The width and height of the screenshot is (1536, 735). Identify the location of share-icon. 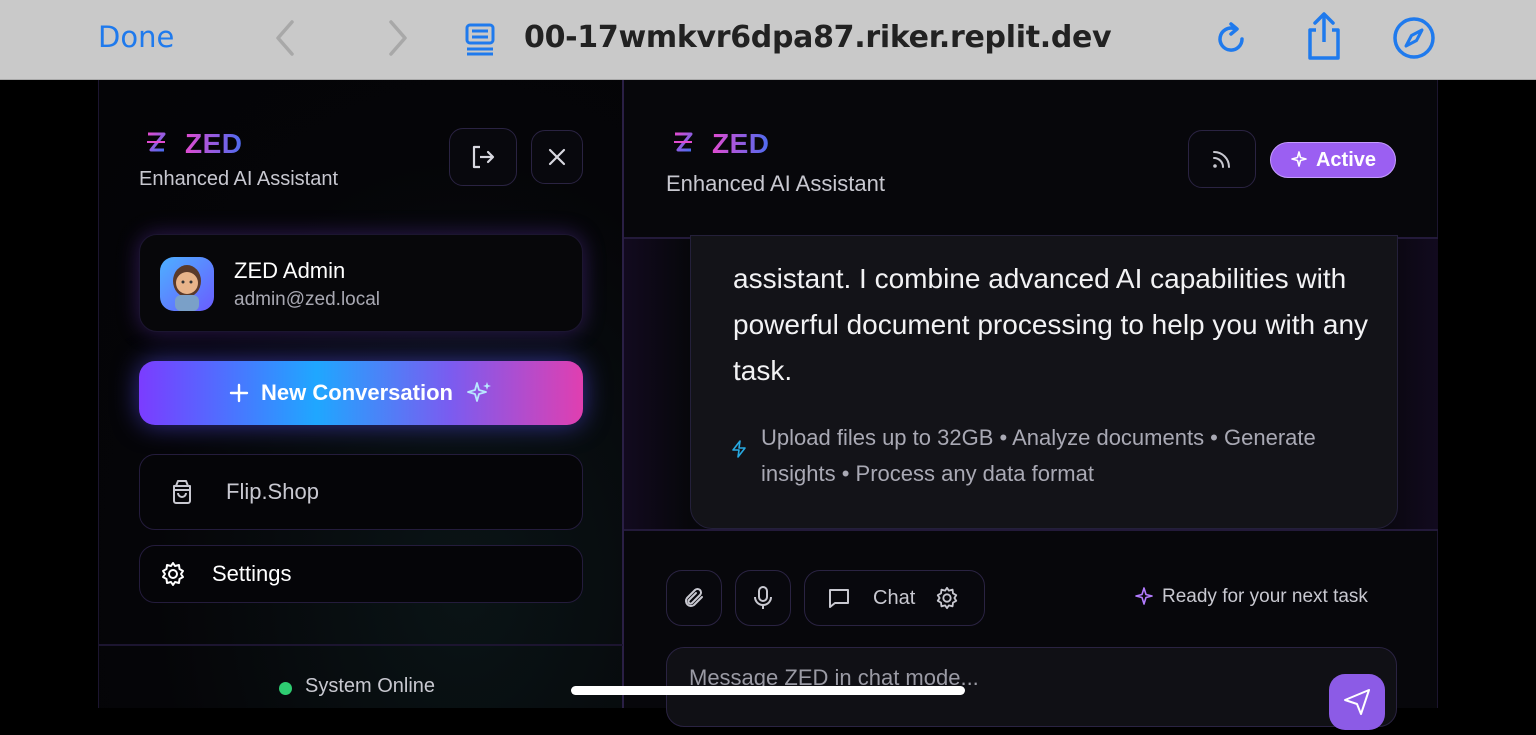
(1324, 38).